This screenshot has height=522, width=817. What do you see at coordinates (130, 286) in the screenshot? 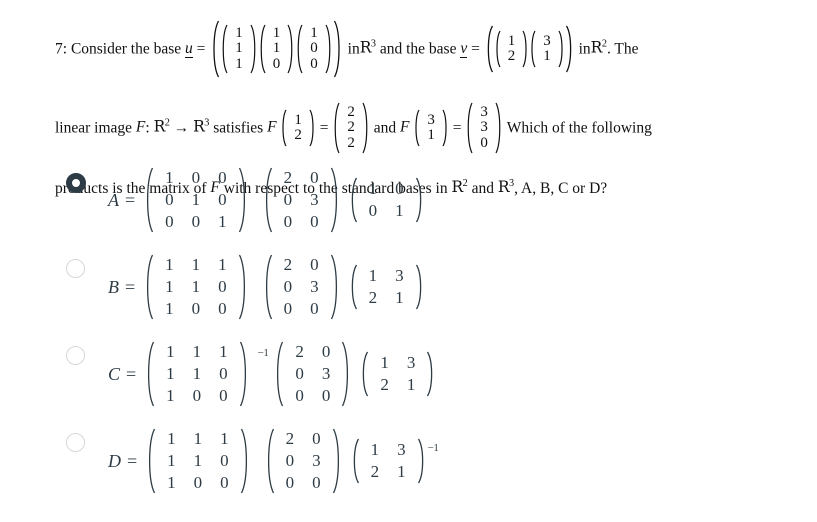
I see `option-b-equals: =` at bounding box center [130, 286].